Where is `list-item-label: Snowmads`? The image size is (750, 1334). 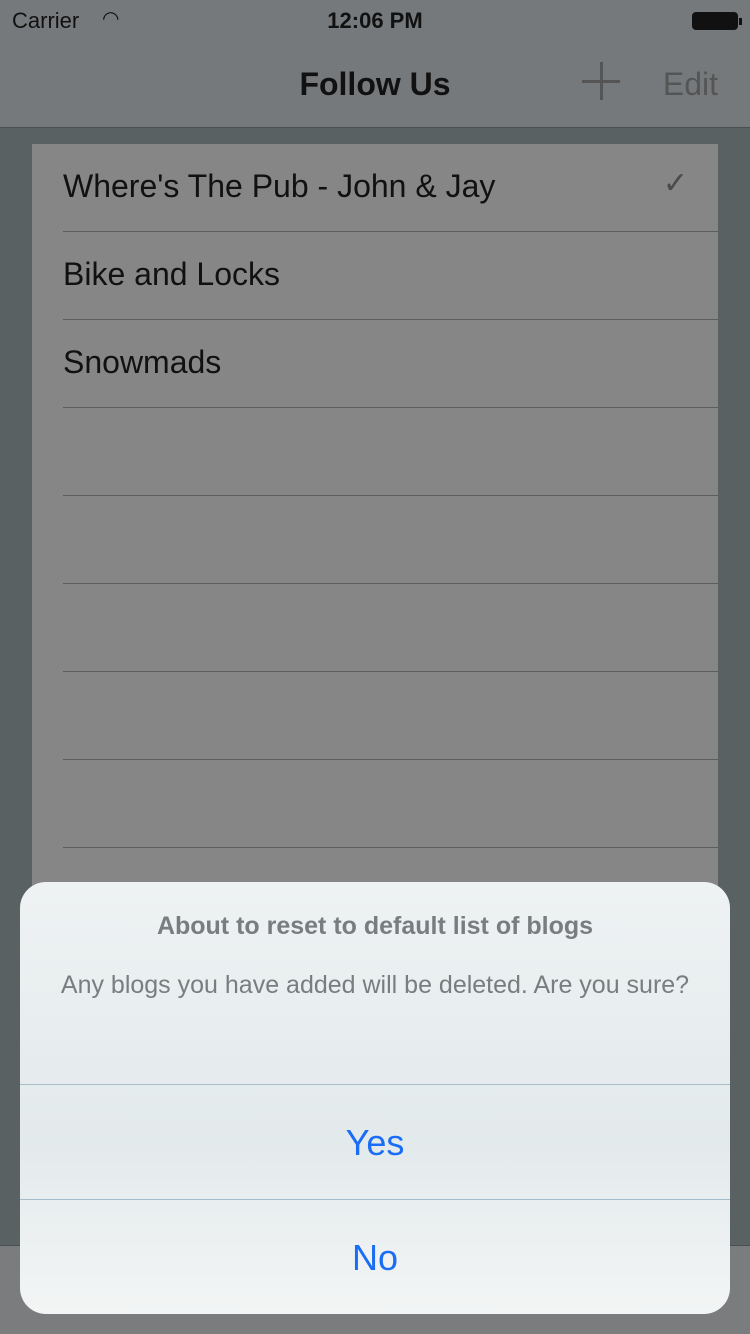 list-item-label: Snowmads is located at coordinates (142, 362).